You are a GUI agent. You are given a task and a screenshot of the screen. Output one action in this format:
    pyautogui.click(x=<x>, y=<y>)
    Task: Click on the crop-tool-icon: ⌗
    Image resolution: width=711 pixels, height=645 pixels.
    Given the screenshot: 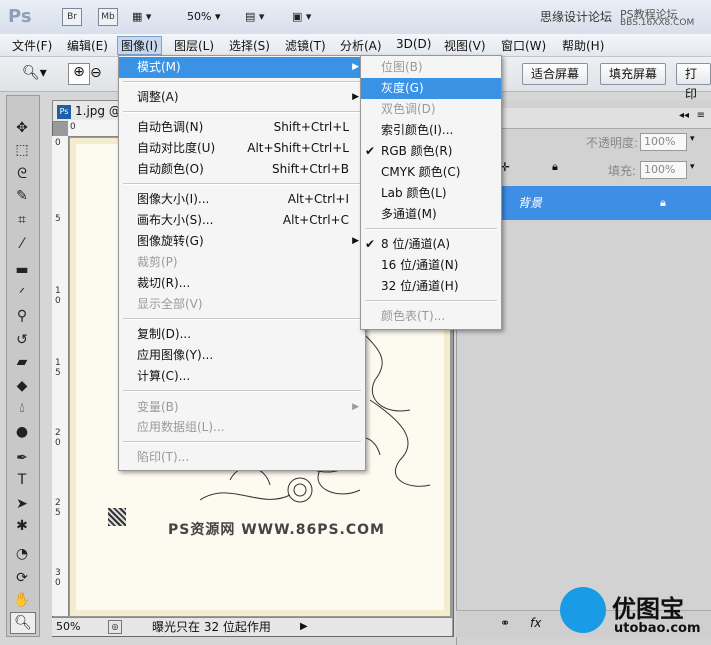 What is the action you would take?
    pyautogui.click(x=22, y=220)
    